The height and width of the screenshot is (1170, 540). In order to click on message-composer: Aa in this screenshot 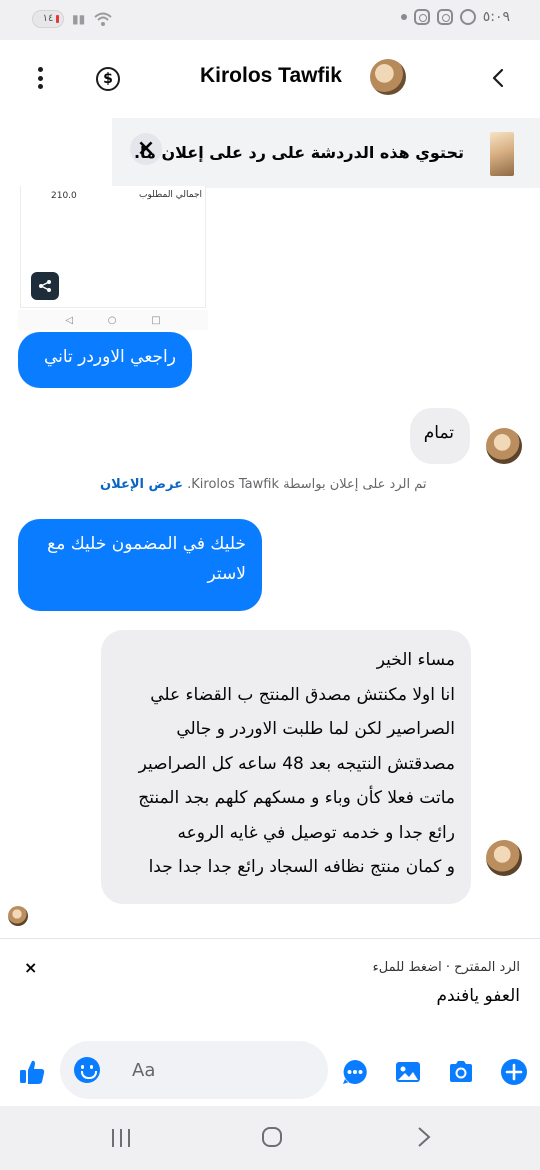, I will do `click(270, 1071)`.